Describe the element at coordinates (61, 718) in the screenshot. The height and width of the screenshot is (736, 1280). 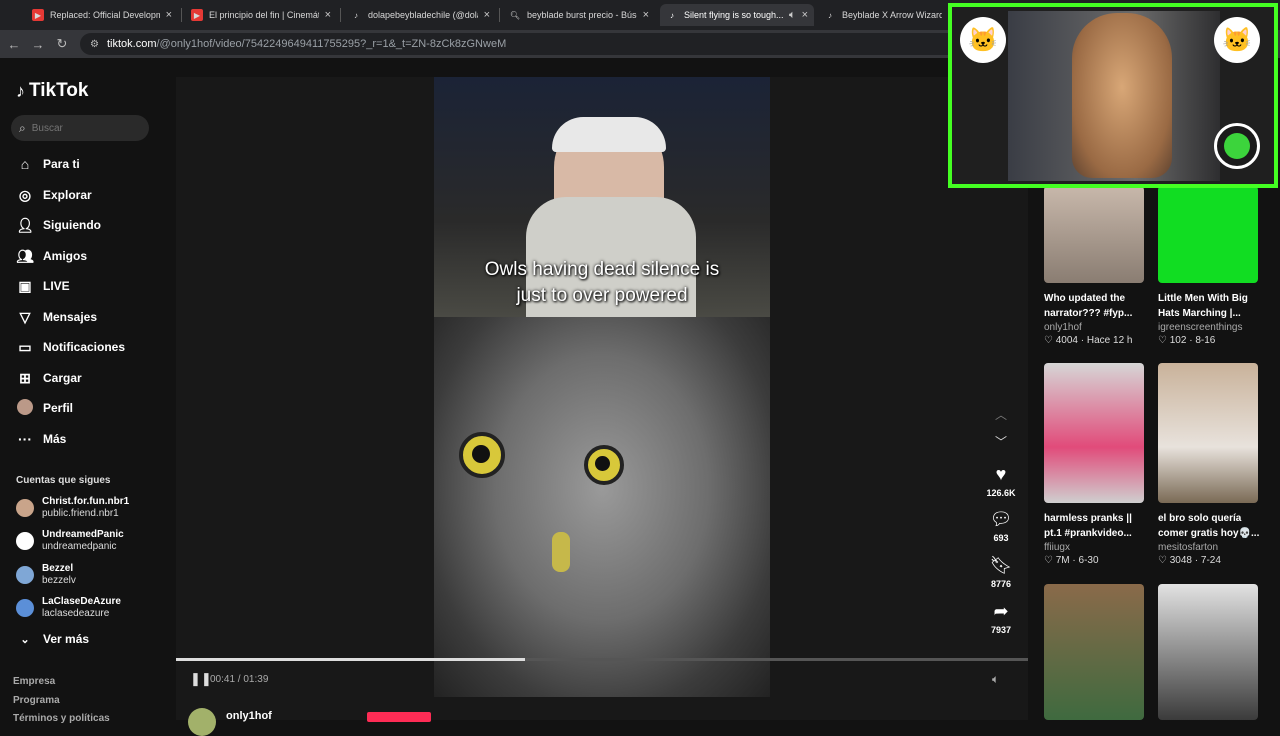
I see `footer-link: Términos y políticas` at that location.